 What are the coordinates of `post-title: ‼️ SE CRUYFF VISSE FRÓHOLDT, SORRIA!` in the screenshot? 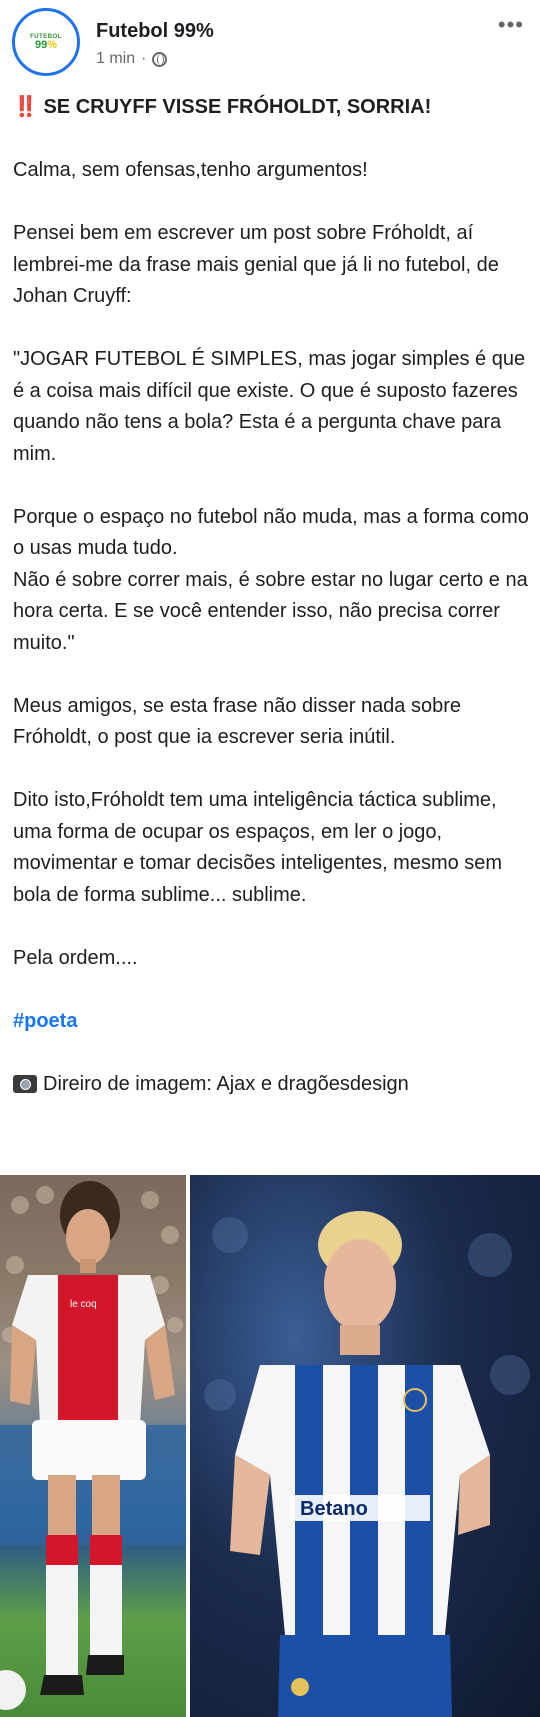 It's located at (273, 108).